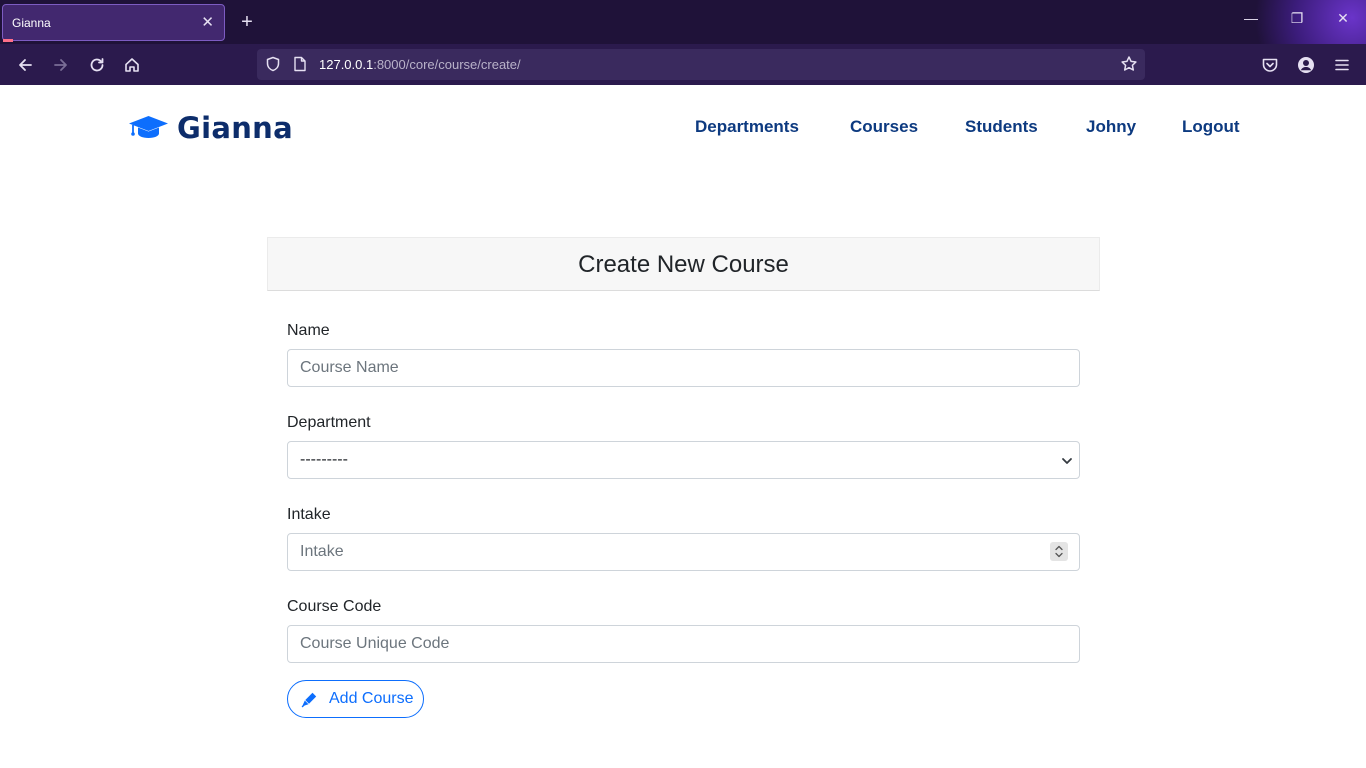  I want to click on pocket-icon, so click(1270, 65).